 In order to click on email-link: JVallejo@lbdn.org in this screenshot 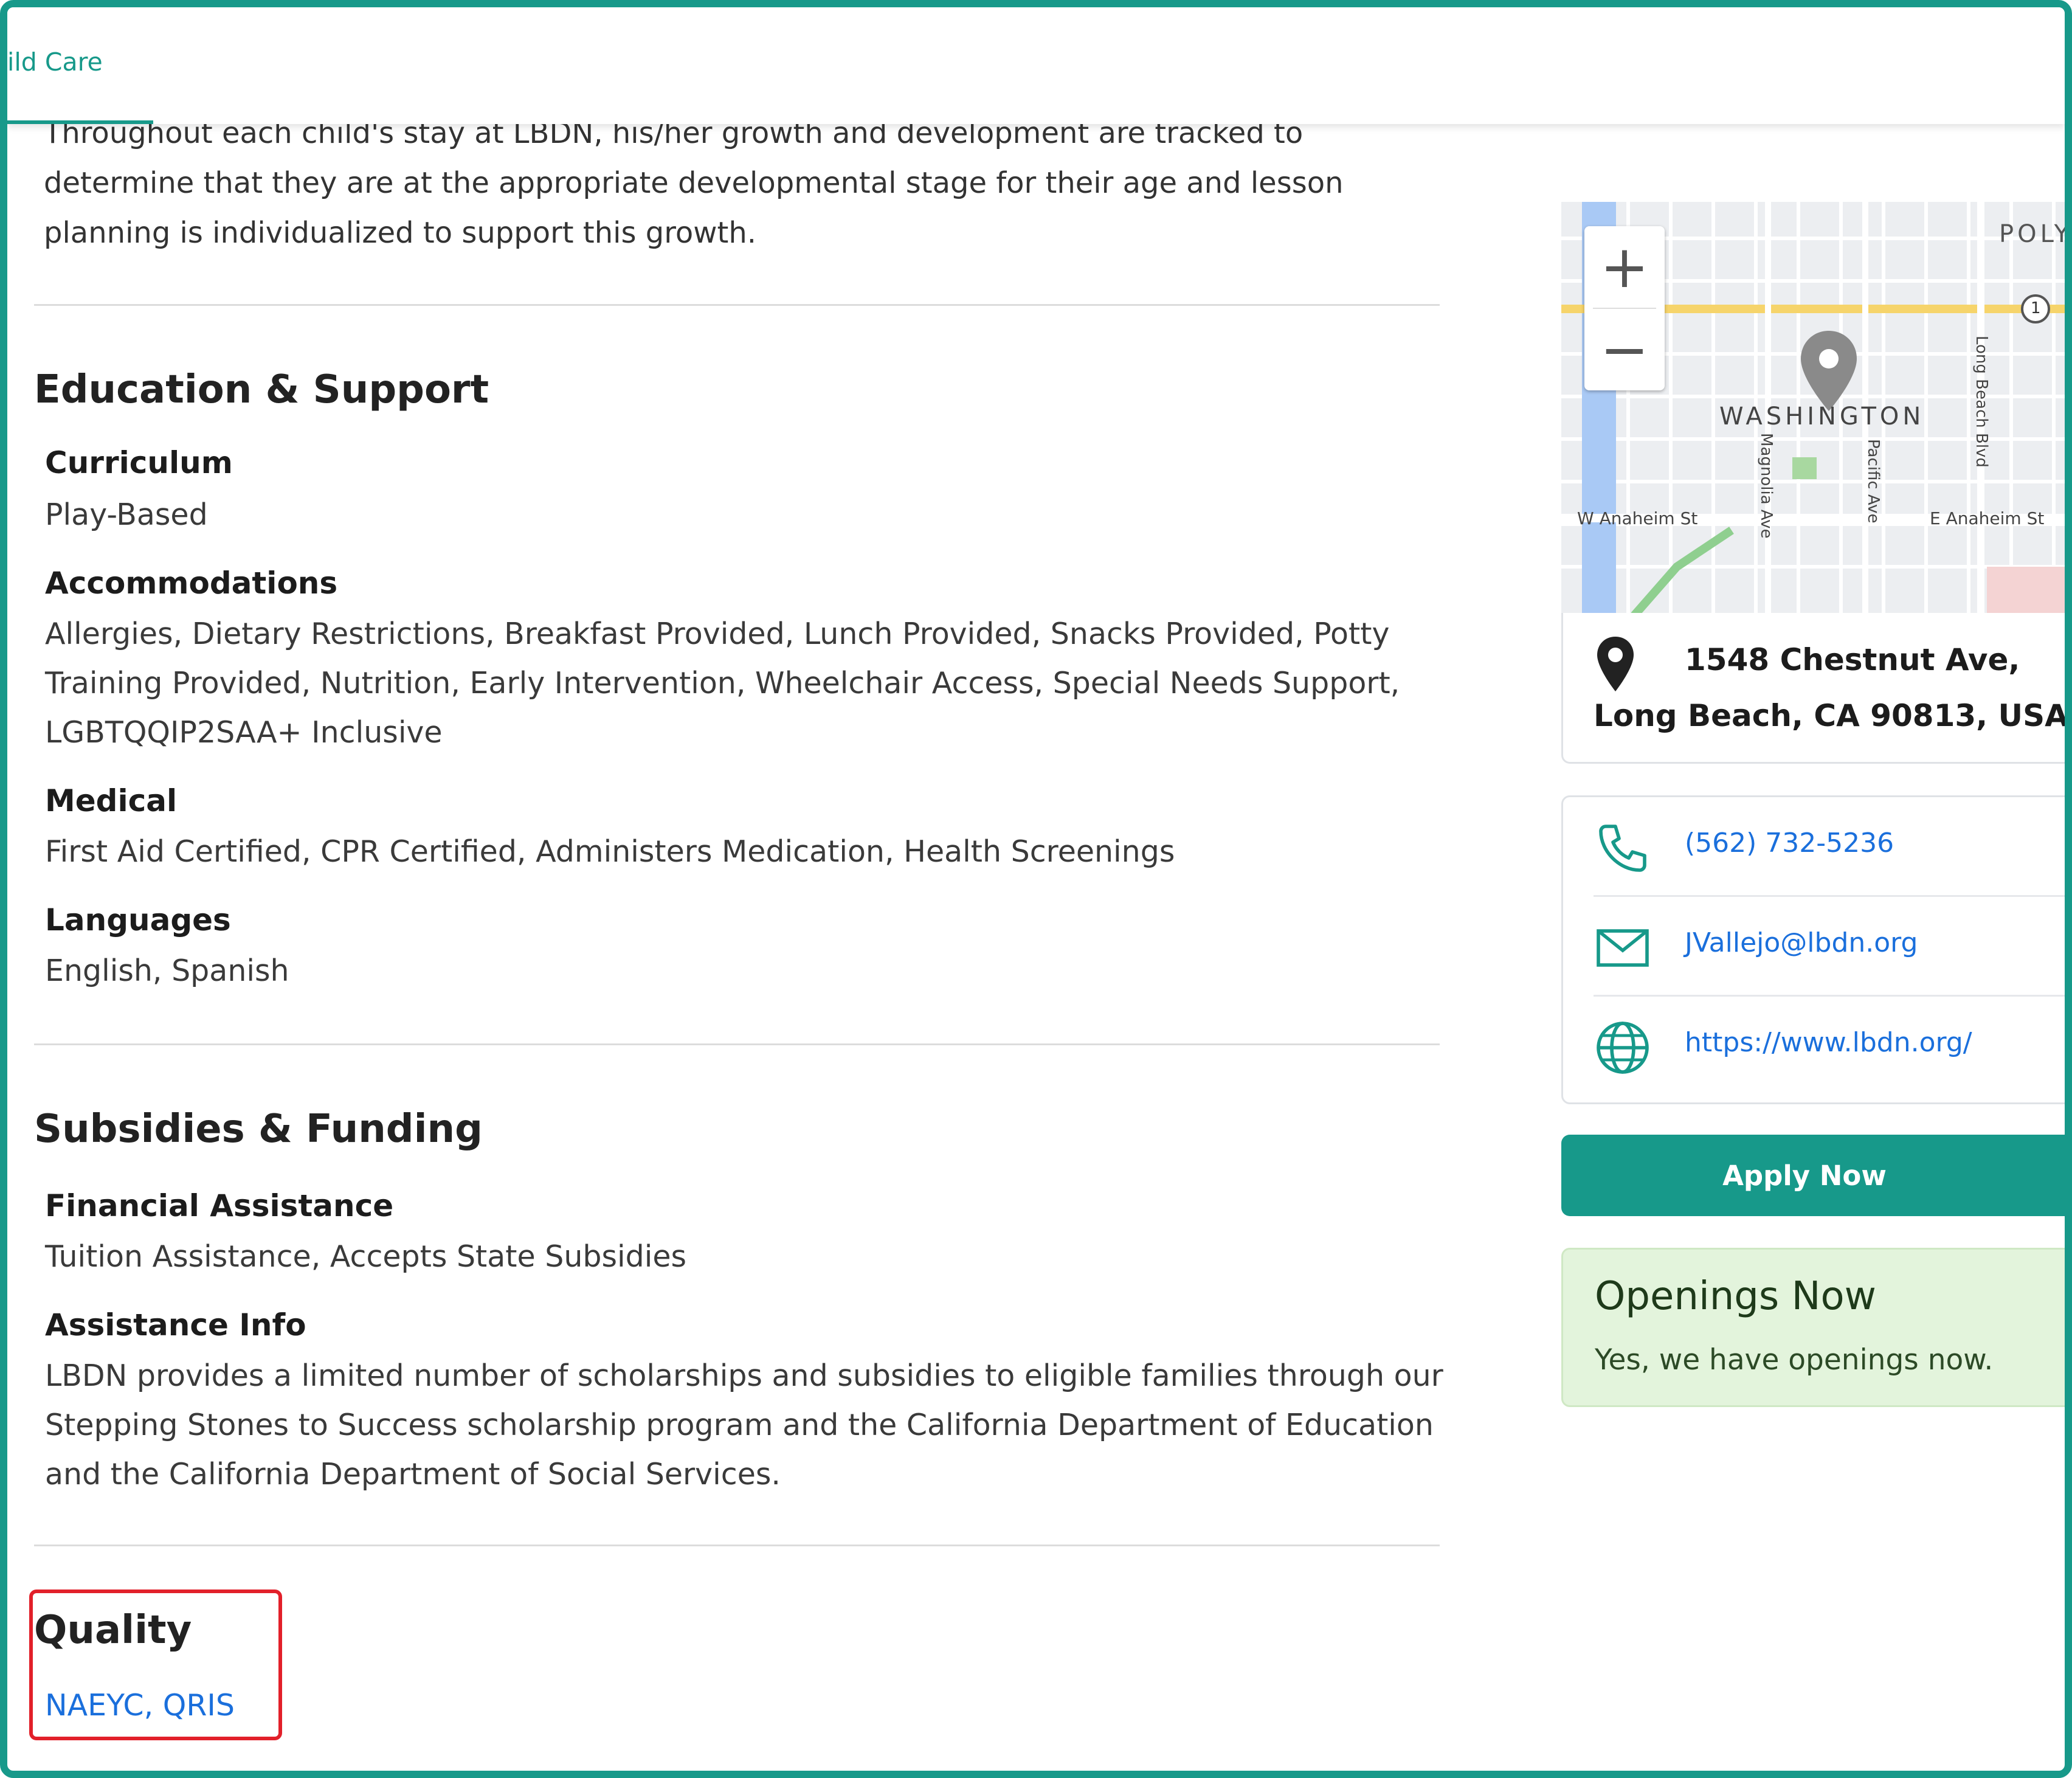, I will do `click(1801, 942)`.